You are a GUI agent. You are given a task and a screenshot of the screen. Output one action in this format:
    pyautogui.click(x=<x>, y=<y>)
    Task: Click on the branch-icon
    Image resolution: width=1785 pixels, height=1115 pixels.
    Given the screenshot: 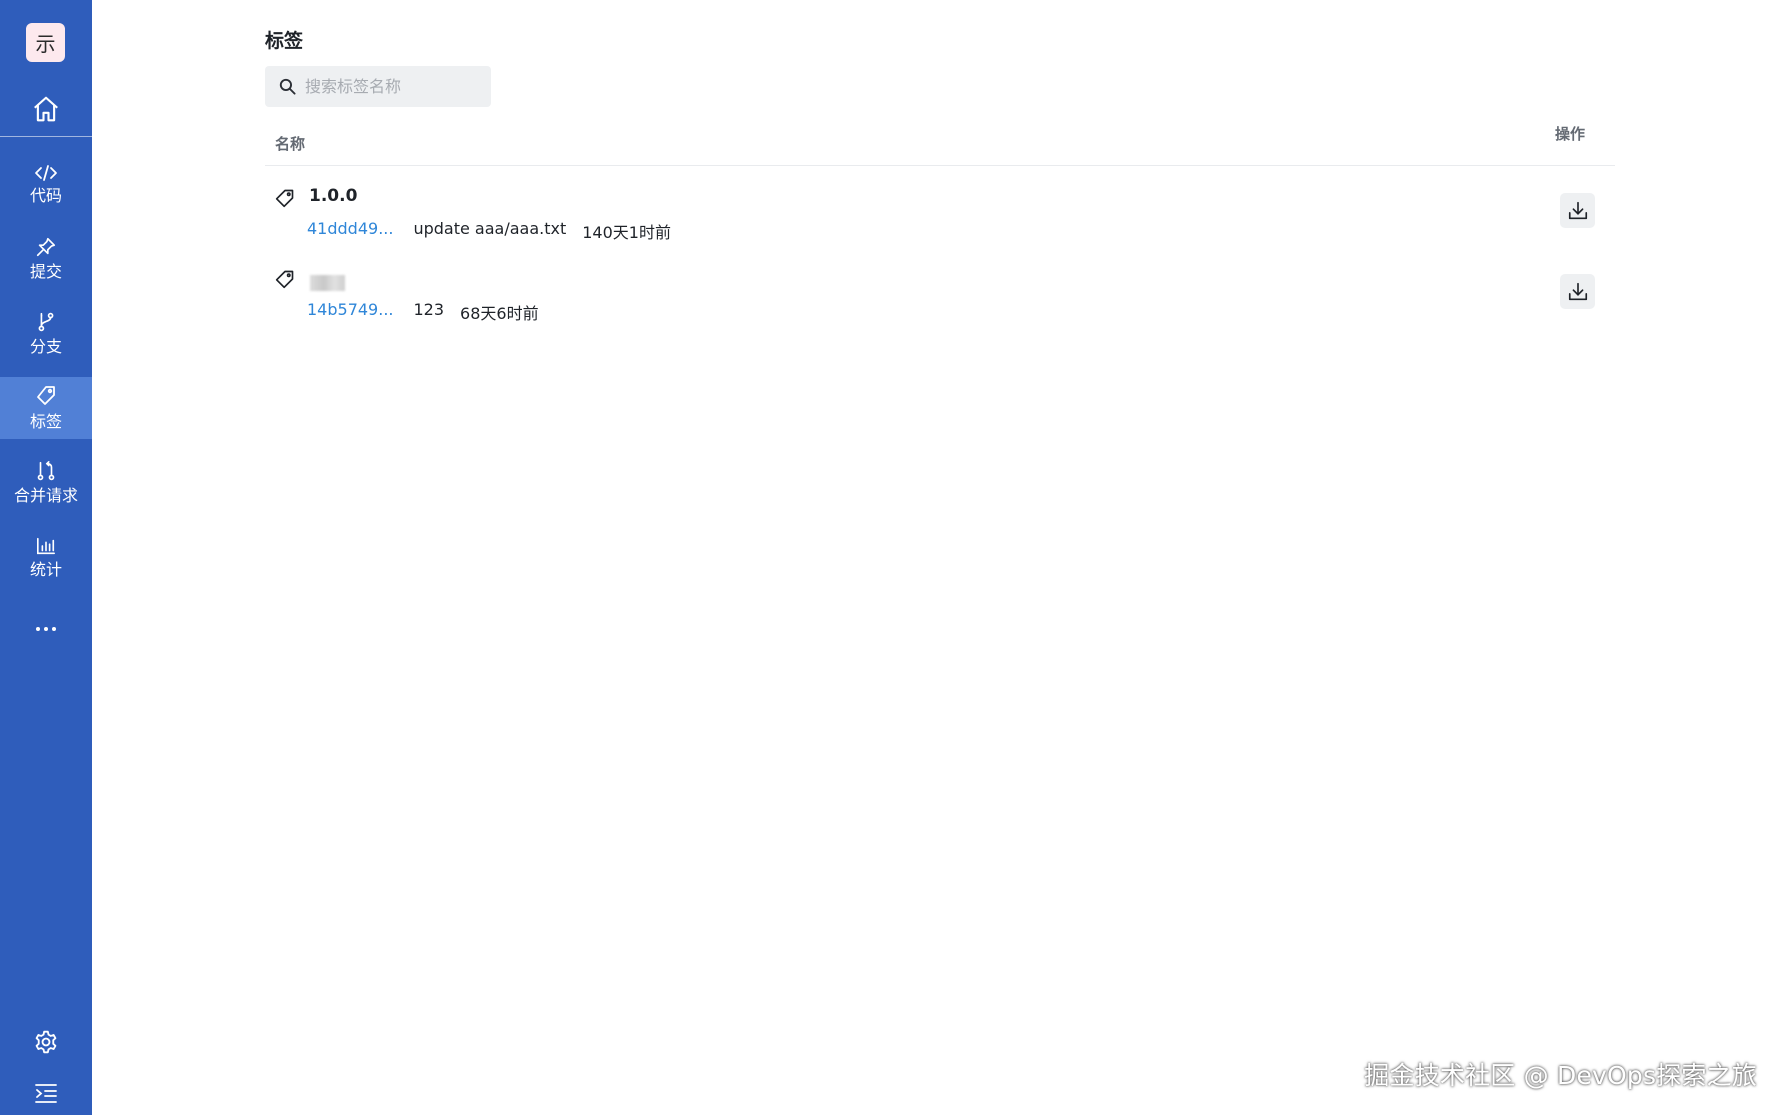 What is the action you would take?
    pyautogui.click(x=46, y=322)
    